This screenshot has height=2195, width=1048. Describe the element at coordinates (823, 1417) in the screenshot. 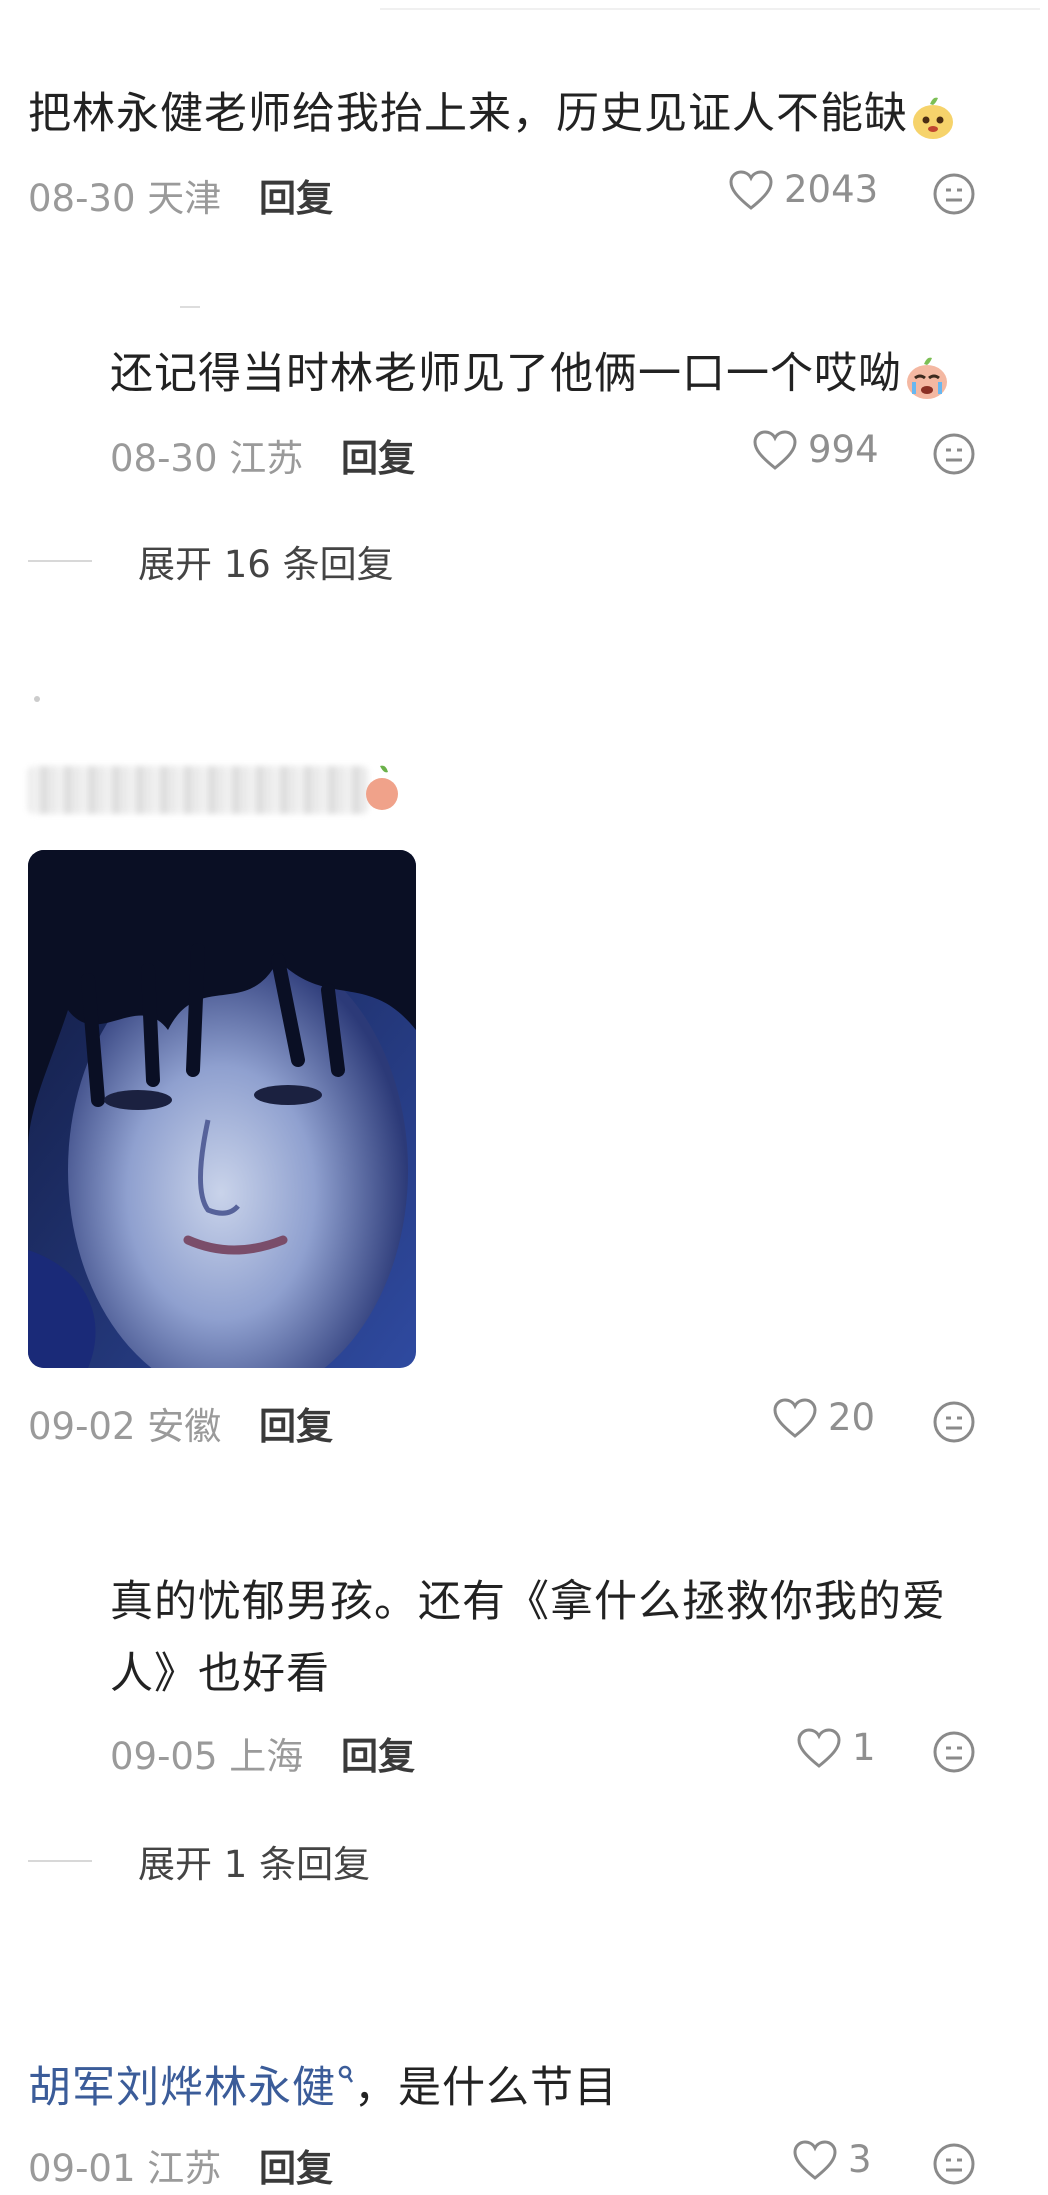

I see `like-button: 20` at that location.